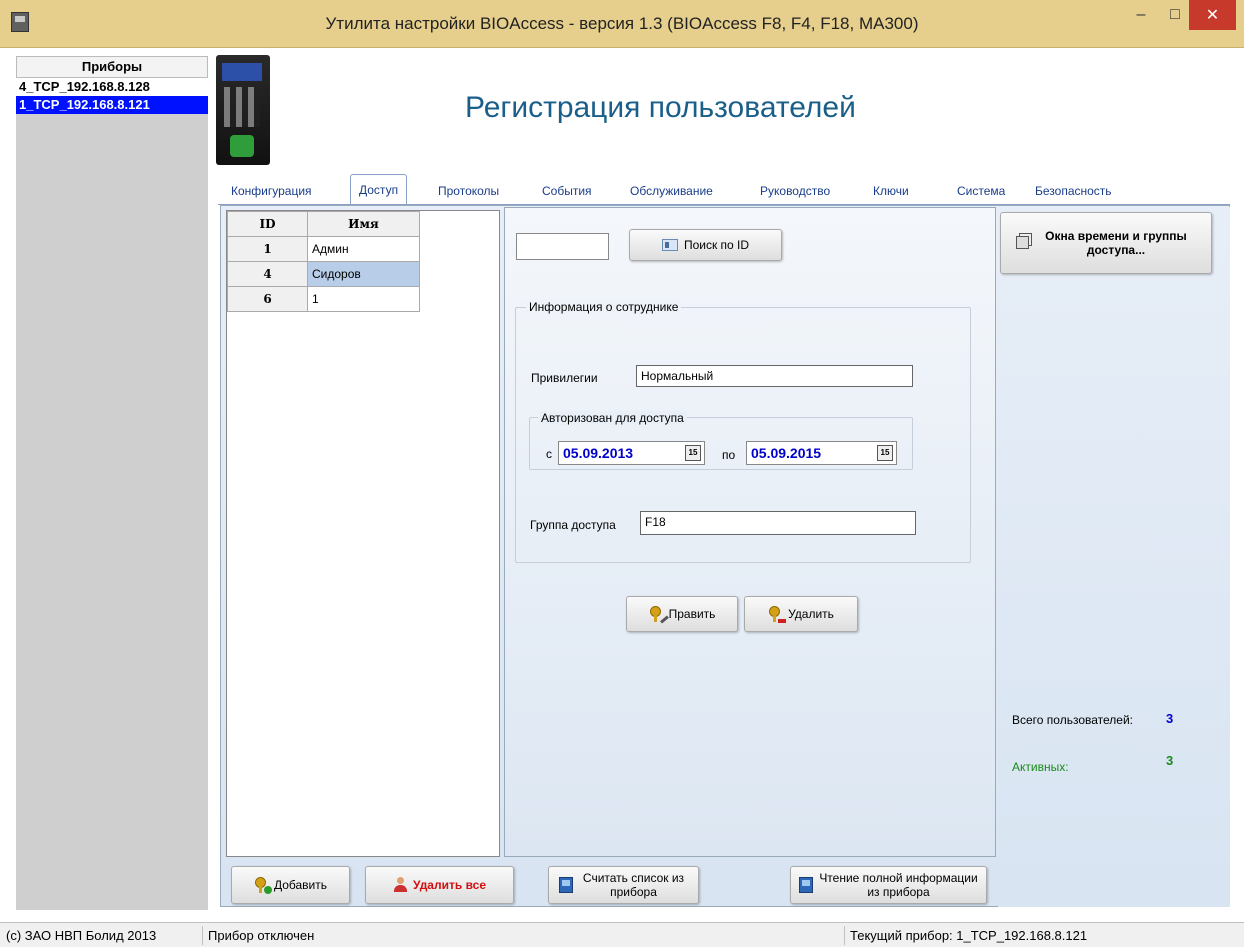 This screenshot has height=947, width=1244. Describe the element at coordinates (612, 418) in the screenshot. I see `authorized-period-title: Авторизован для доступа` at that location.